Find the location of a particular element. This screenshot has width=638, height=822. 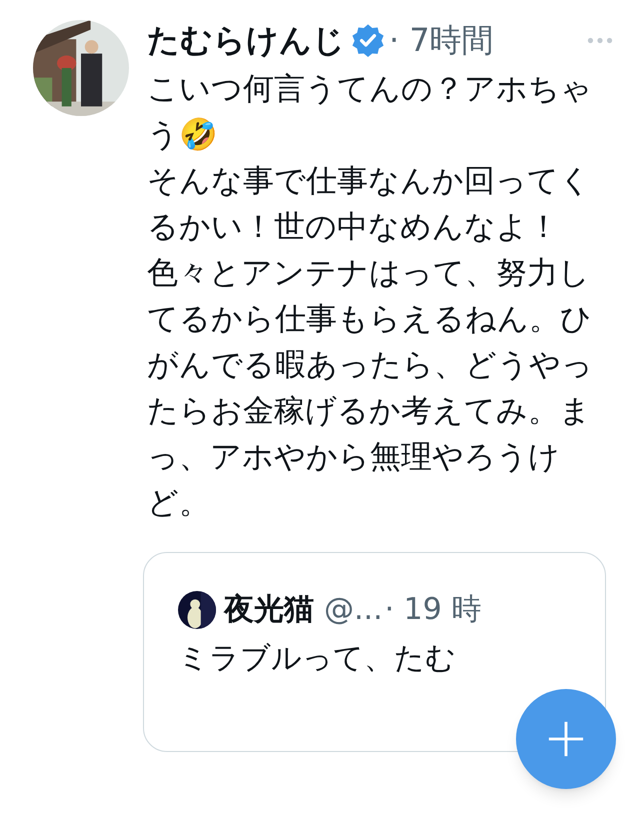

post-time: · 7時間 is located at coordinates (441, 40).